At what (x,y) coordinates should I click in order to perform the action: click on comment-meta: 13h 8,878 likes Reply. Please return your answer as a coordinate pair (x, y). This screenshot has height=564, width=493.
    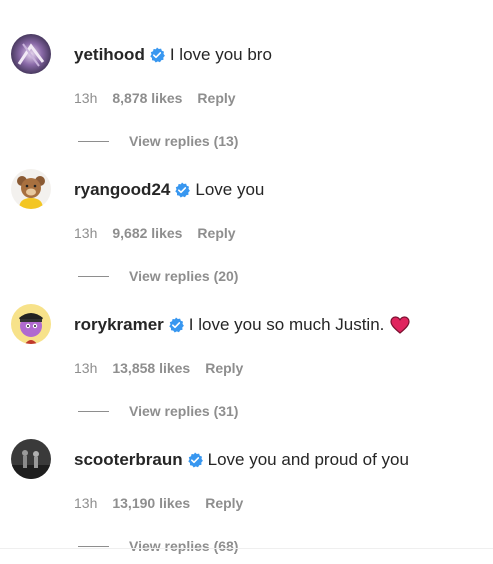
    Looking at the image, I should click on (155, 98).